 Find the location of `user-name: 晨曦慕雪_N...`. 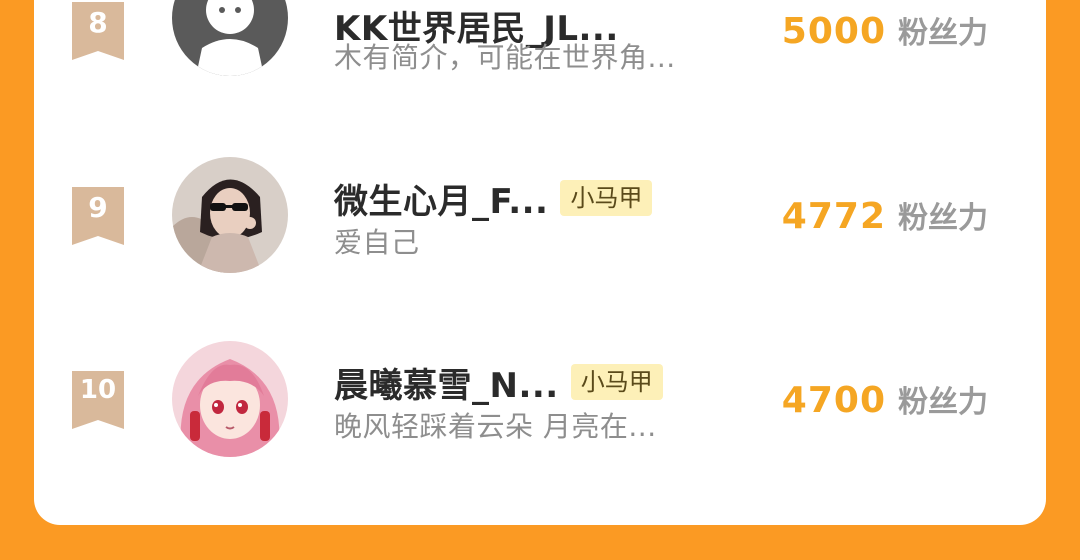

user-name: 晨曦慕雪_N... is located at coordinates (446, 382).